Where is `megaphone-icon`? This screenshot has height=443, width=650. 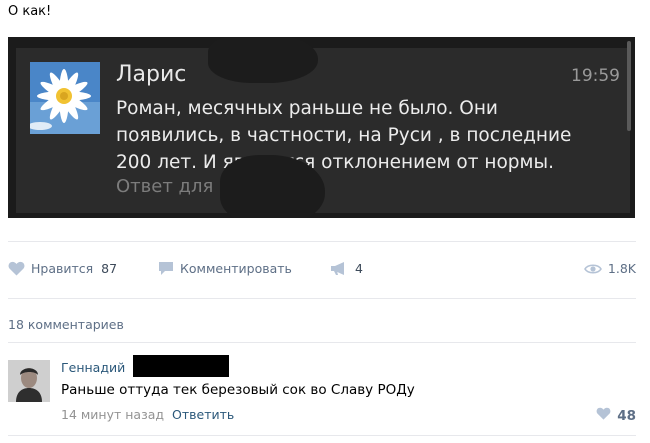
megaphone-icon is located at coordinates (339, 268).